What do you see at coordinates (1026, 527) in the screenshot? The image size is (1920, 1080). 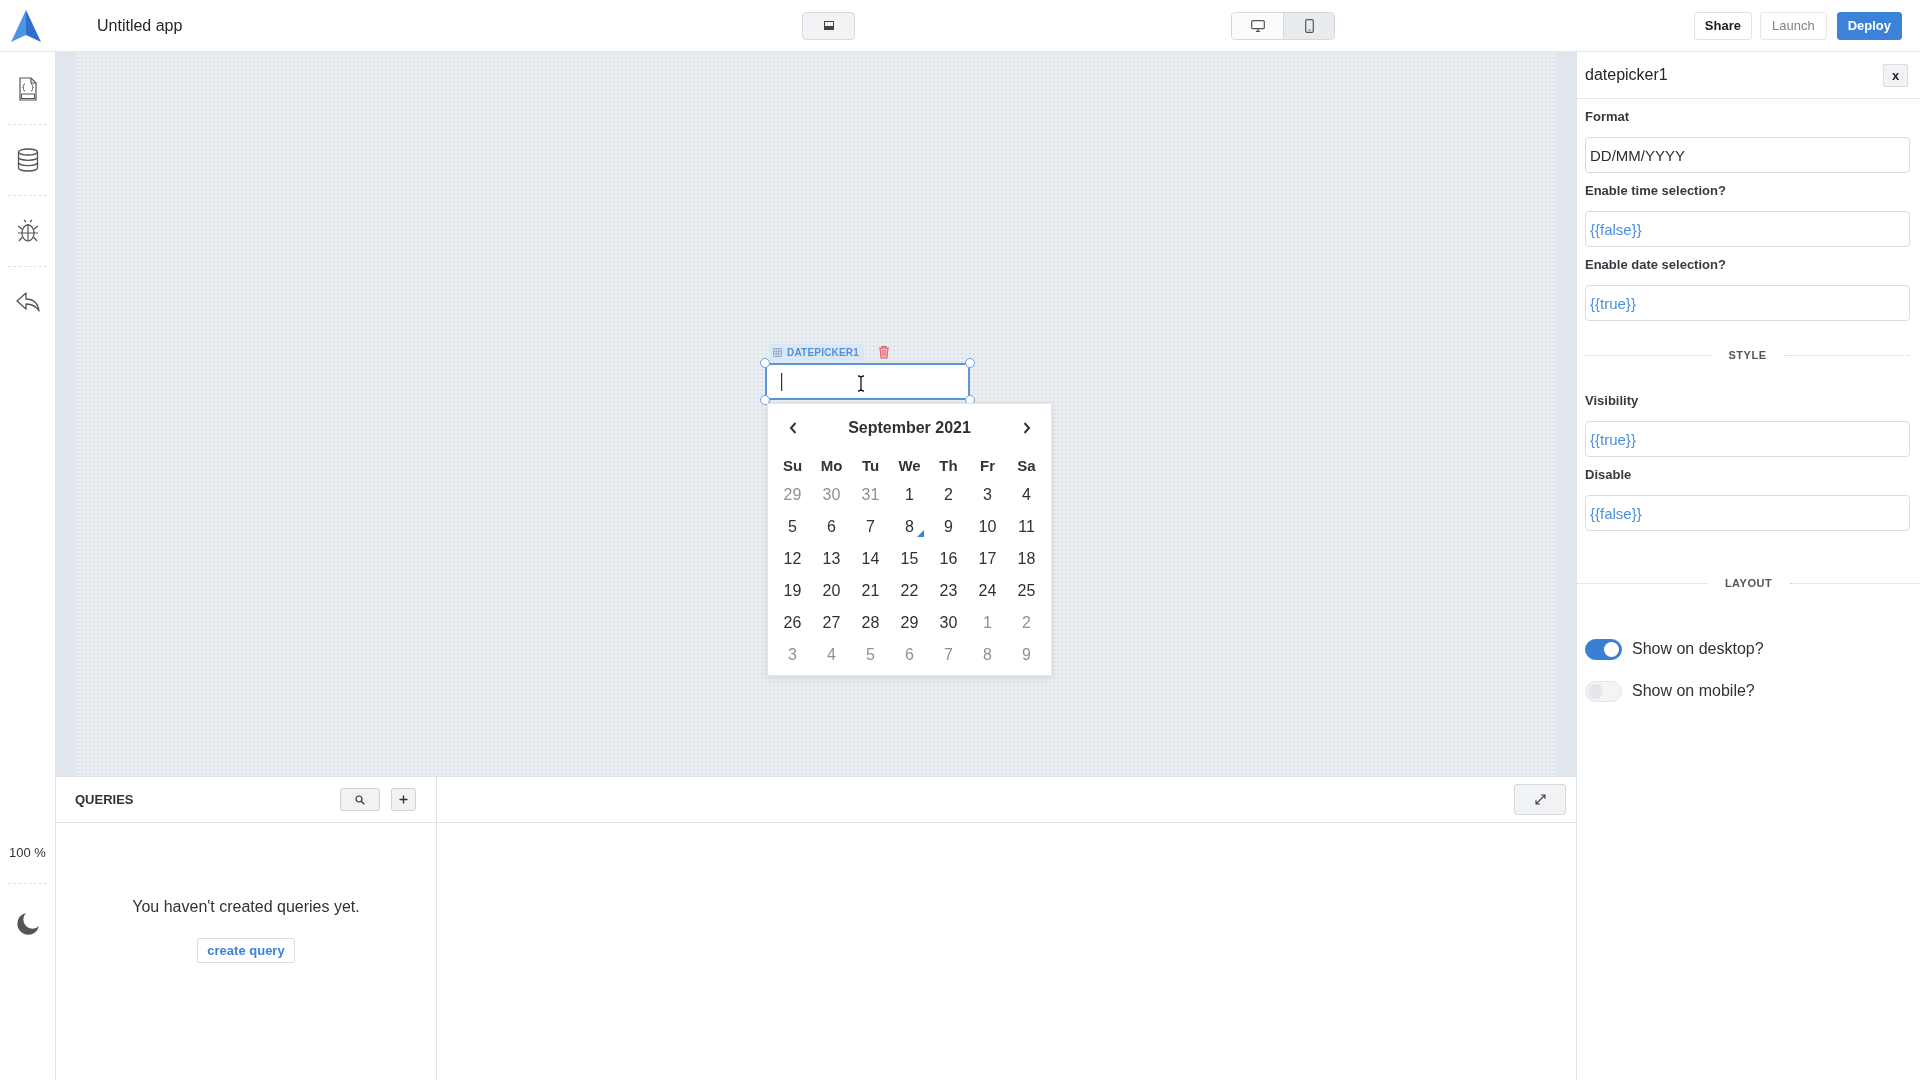 I see `calendar-day: 11` at bounding box center [1026, 527].